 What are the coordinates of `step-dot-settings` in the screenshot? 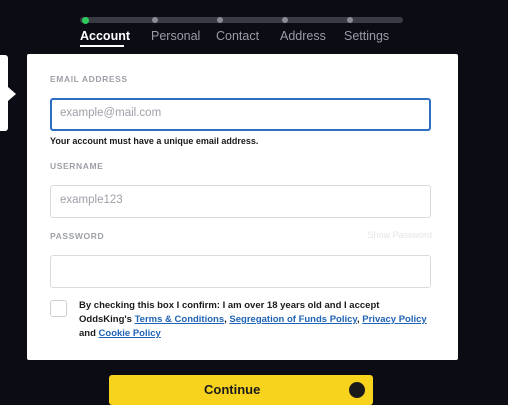 It's located at (350, 20).